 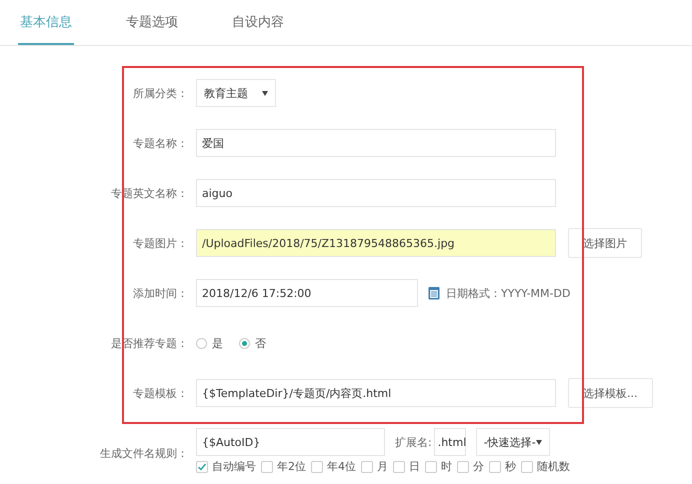 What do you see at coordinates (553, 466) in the screenshot?
I see `checkbox-label: 随机数` at bounding box center [553, 466].